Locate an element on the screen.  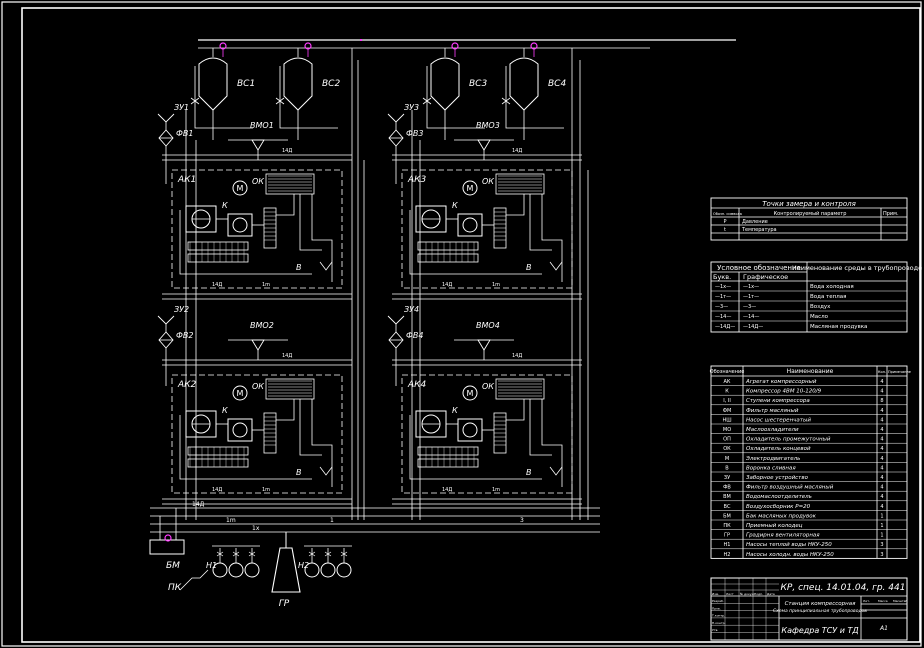
media-name: Воздух is located at coordinates (820, 307).